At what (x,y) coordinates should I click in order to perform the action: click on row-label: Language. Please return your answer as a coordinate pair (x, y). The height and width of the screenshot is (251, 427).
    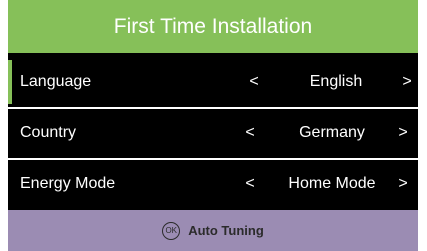
    Looking at the image, I should click on (56, 81).